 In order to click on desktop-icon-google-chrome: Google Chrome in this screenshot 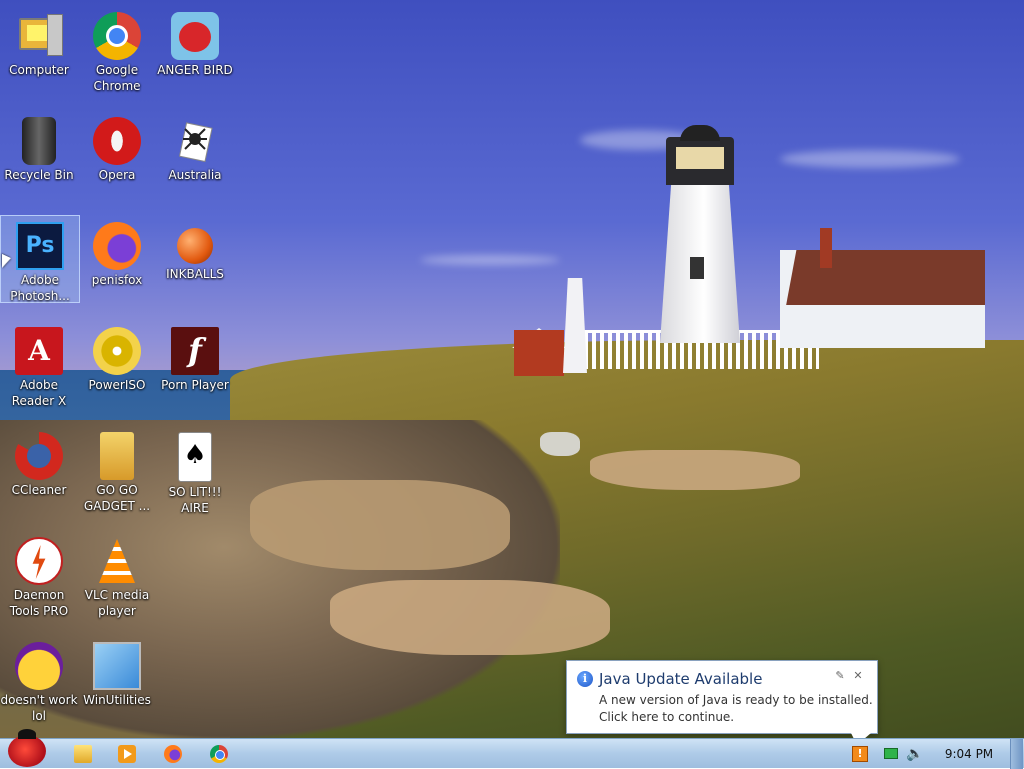, I will do `click(117, 50)`.